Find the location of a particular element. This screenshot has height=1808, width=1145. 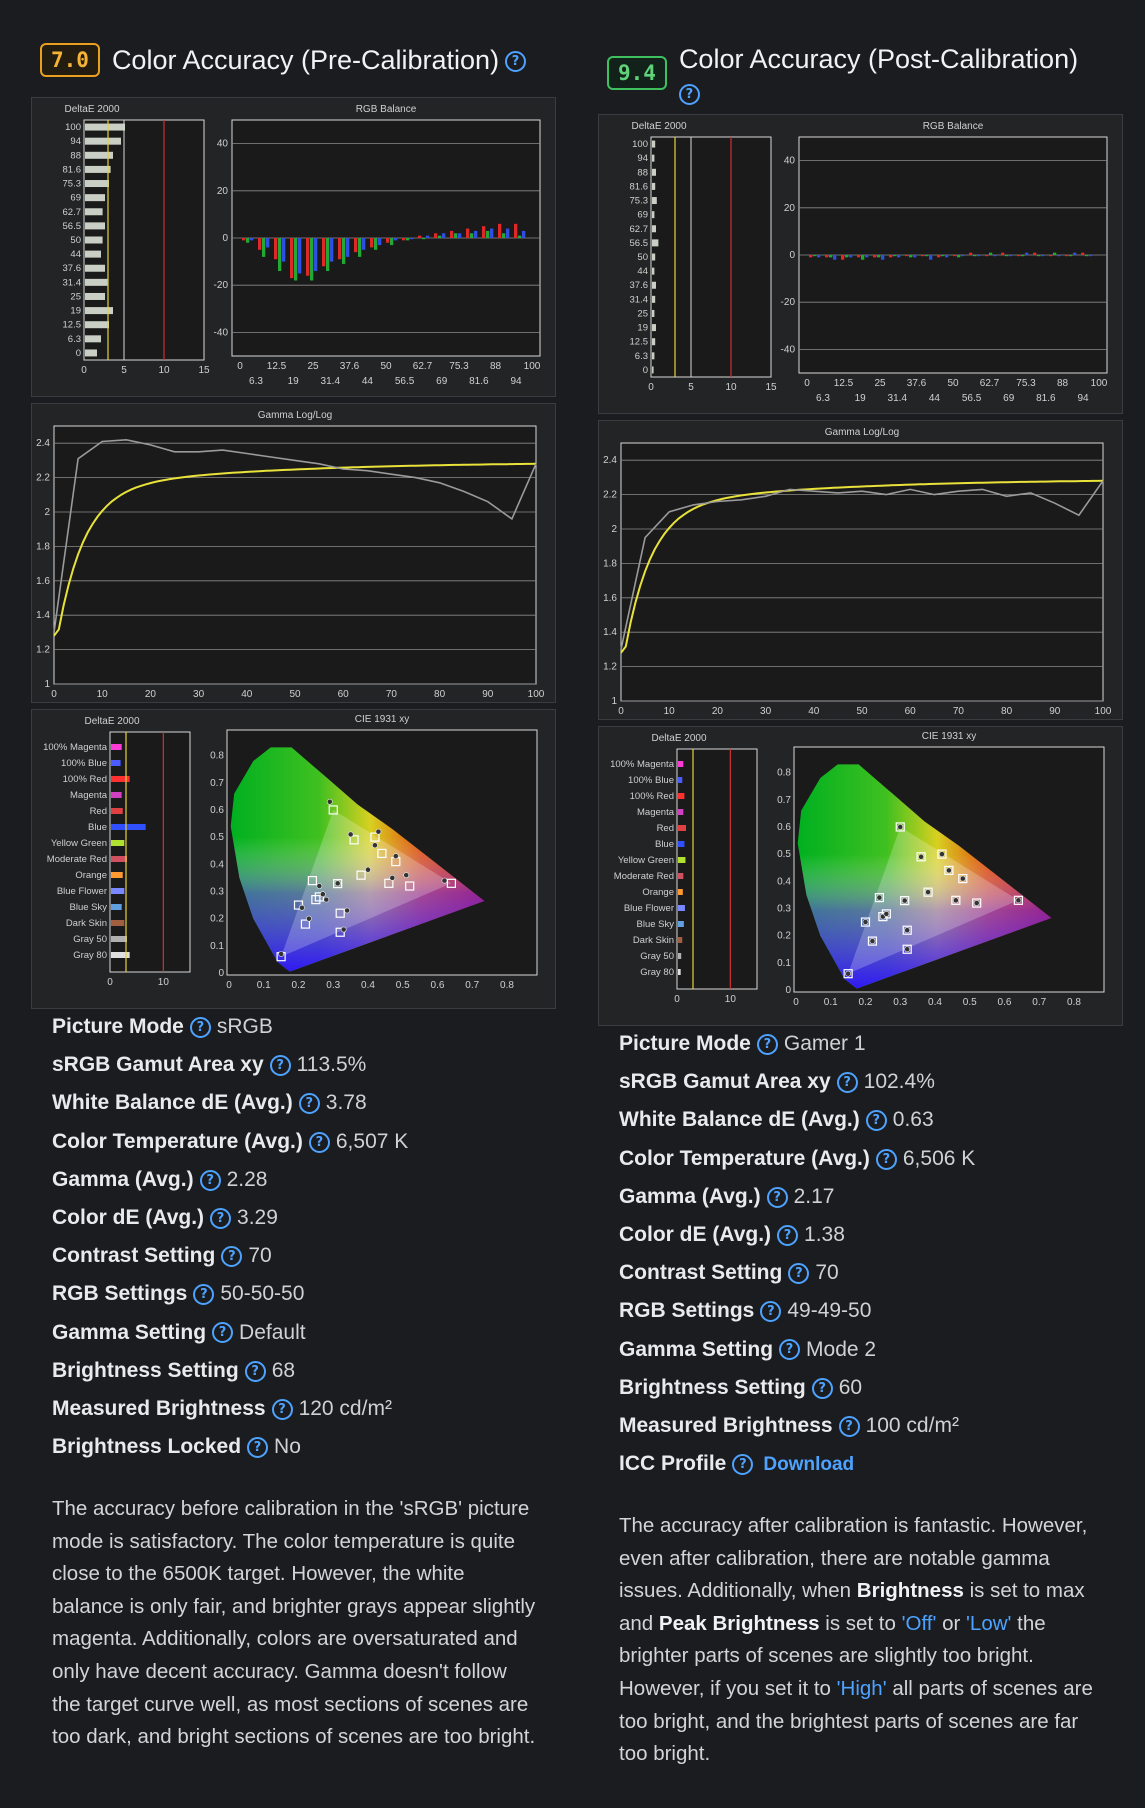

section-title: Color Accuracy (Pre-Calibration)? is located at coordinates (319, 60).